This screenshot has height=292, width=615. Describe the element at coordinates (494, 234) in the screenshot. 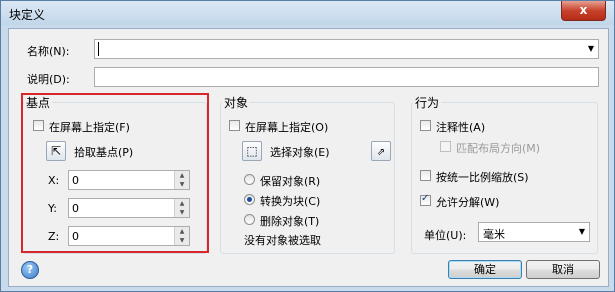

I see `unit-value: 毫米` at that location.